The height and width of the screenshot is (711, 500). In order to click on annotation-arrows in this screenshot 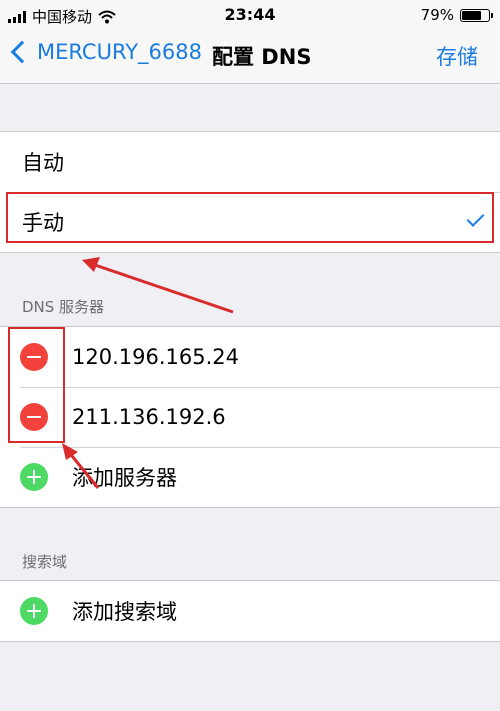, I will do `click(148, 373)`.